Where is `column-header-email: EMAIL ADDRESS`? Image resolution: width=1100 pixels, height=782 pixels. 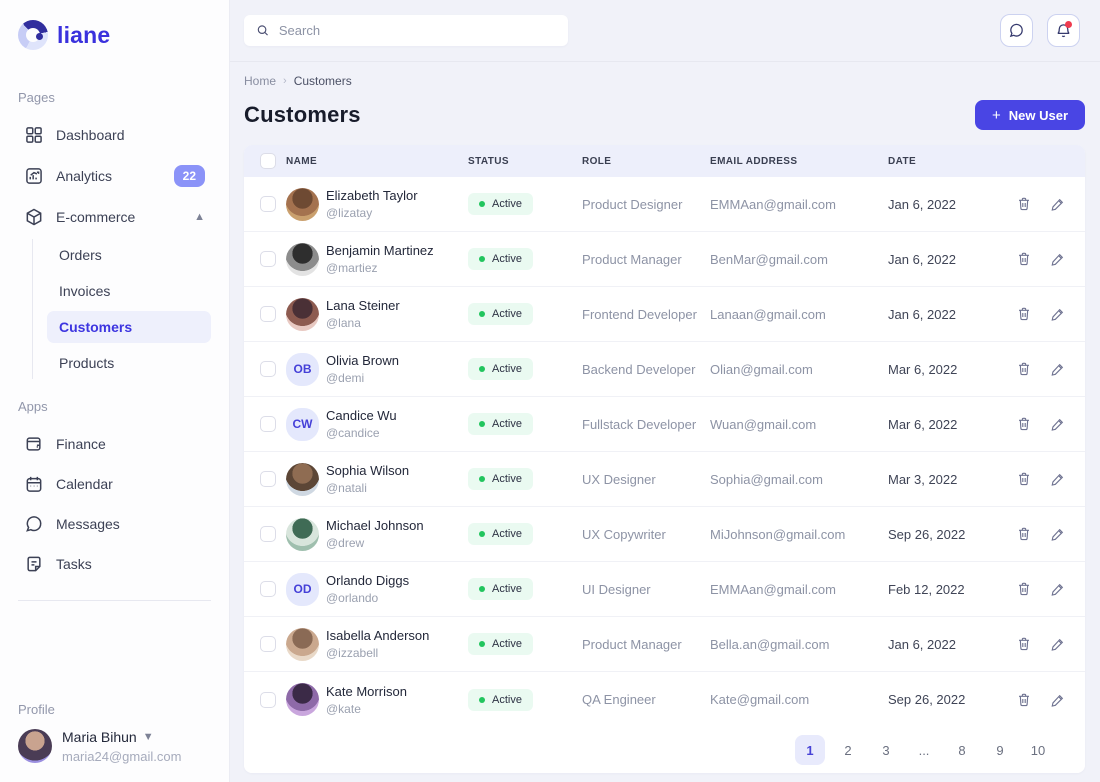
column-header-email: EMAIL ADDRESS is located at coordinates (799, 161).